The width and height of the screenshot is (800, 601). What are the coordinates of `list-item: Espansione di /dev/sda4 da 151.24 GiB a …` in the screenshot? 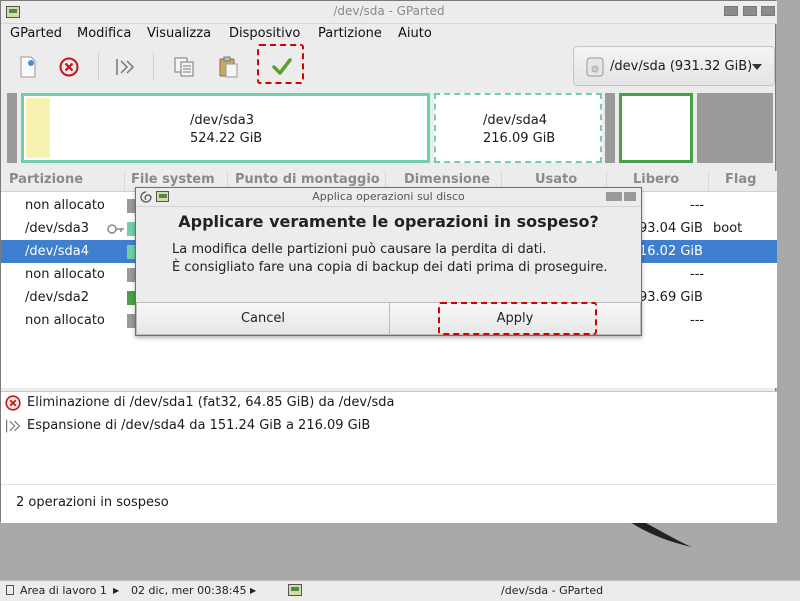 It's located at (389, 426).